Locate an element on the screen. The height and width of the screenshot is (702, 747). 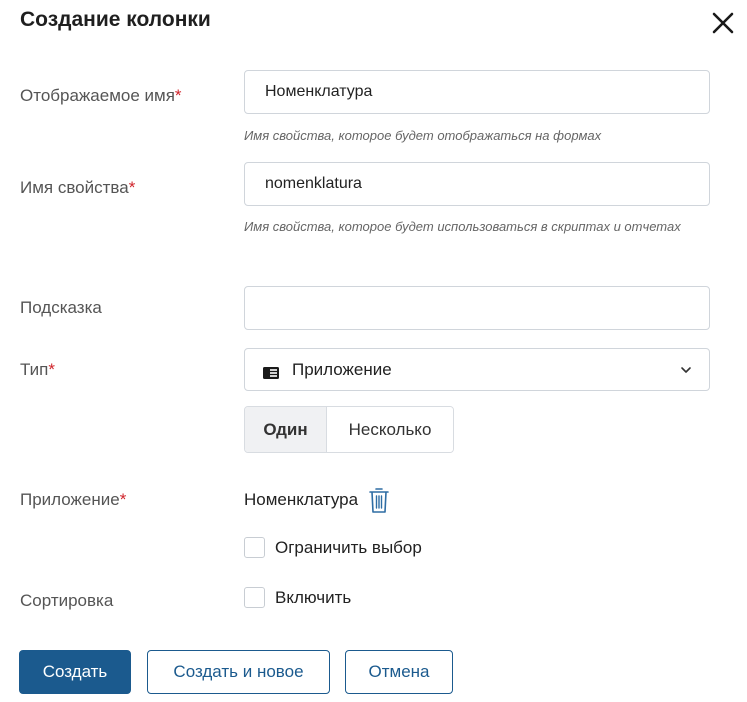
type-select-value: Приложение is located at coordinates (342, 369).